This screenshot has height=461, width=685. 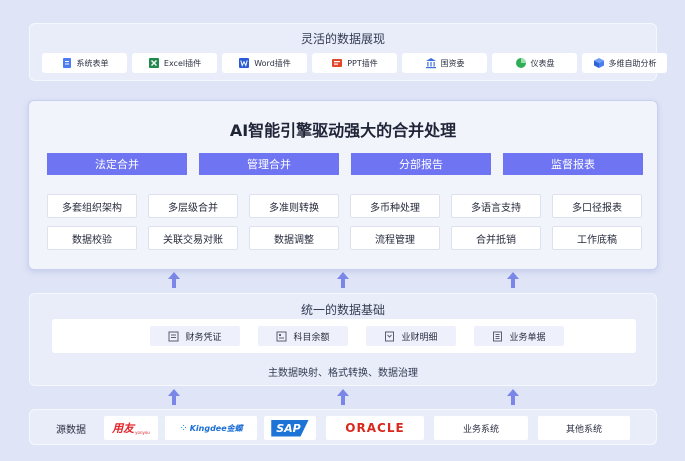 I want to click on foundation-item-voucher: 财务凭证, so click(x=195, y=336).